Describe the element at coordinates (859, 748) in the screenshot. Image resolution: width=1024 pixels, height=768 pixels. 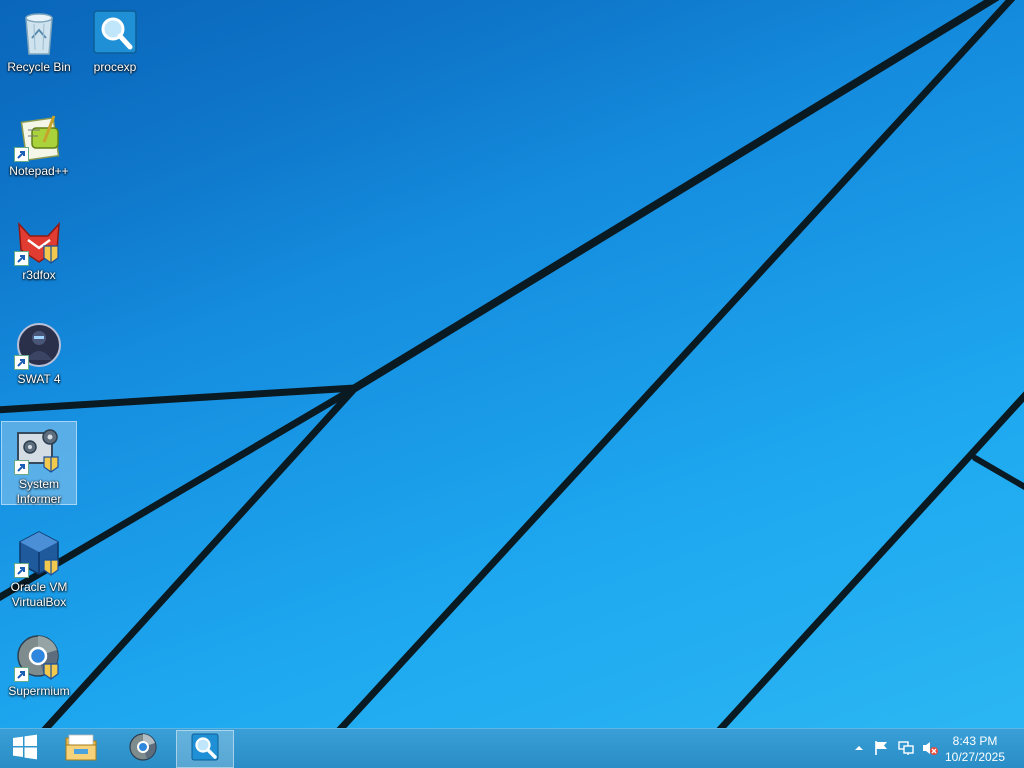
I see `show-hidden-icons-button` at that location.